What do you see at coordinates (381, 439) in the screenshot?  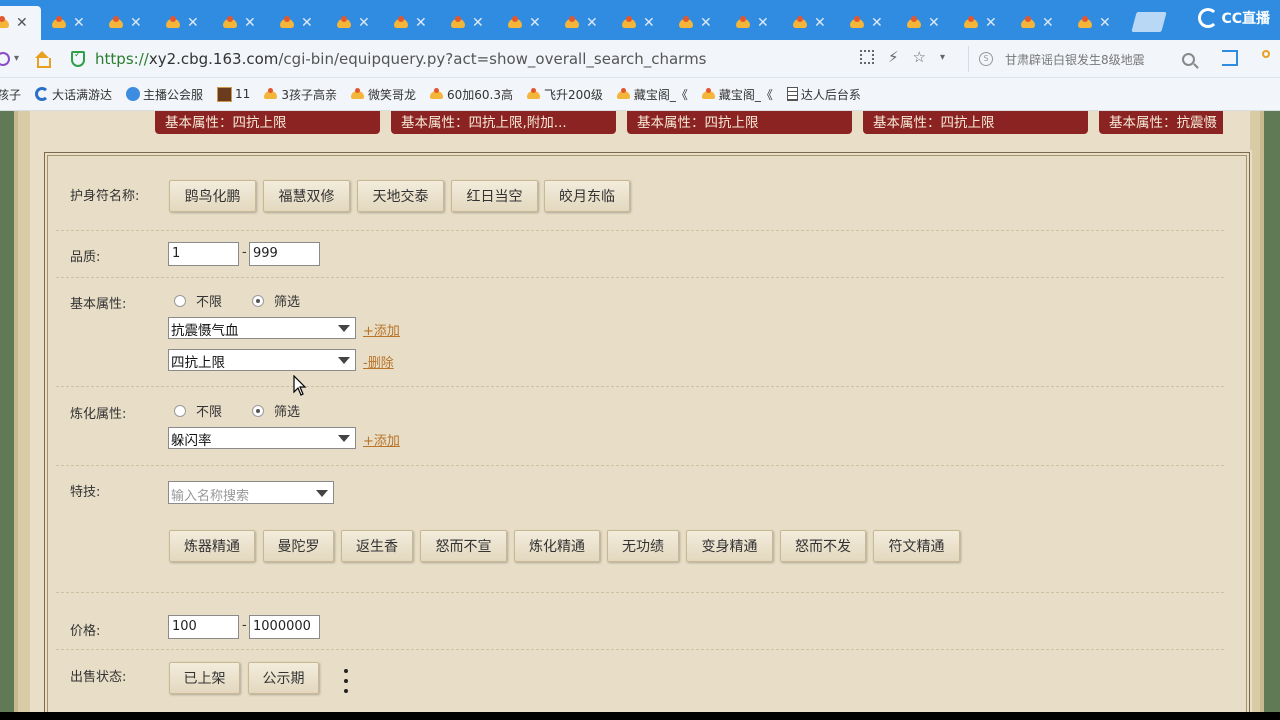 I see `add-refine-attr-link: +添加` at bounding box center [381, 439].